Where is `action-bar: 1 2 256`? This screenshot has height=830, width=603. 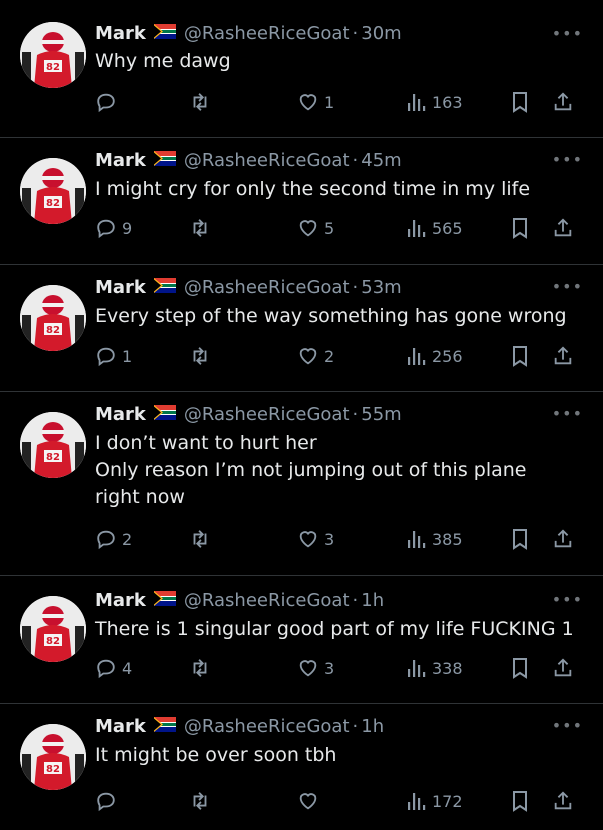
action-bar: 1 2 256 is located at coordinates (342, 356).